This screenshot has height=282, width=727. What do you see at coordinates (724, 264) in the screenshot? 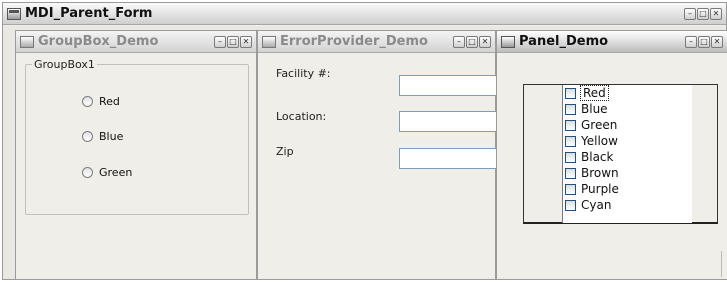
I see `resize-grip` at bounding box center [724, 264].